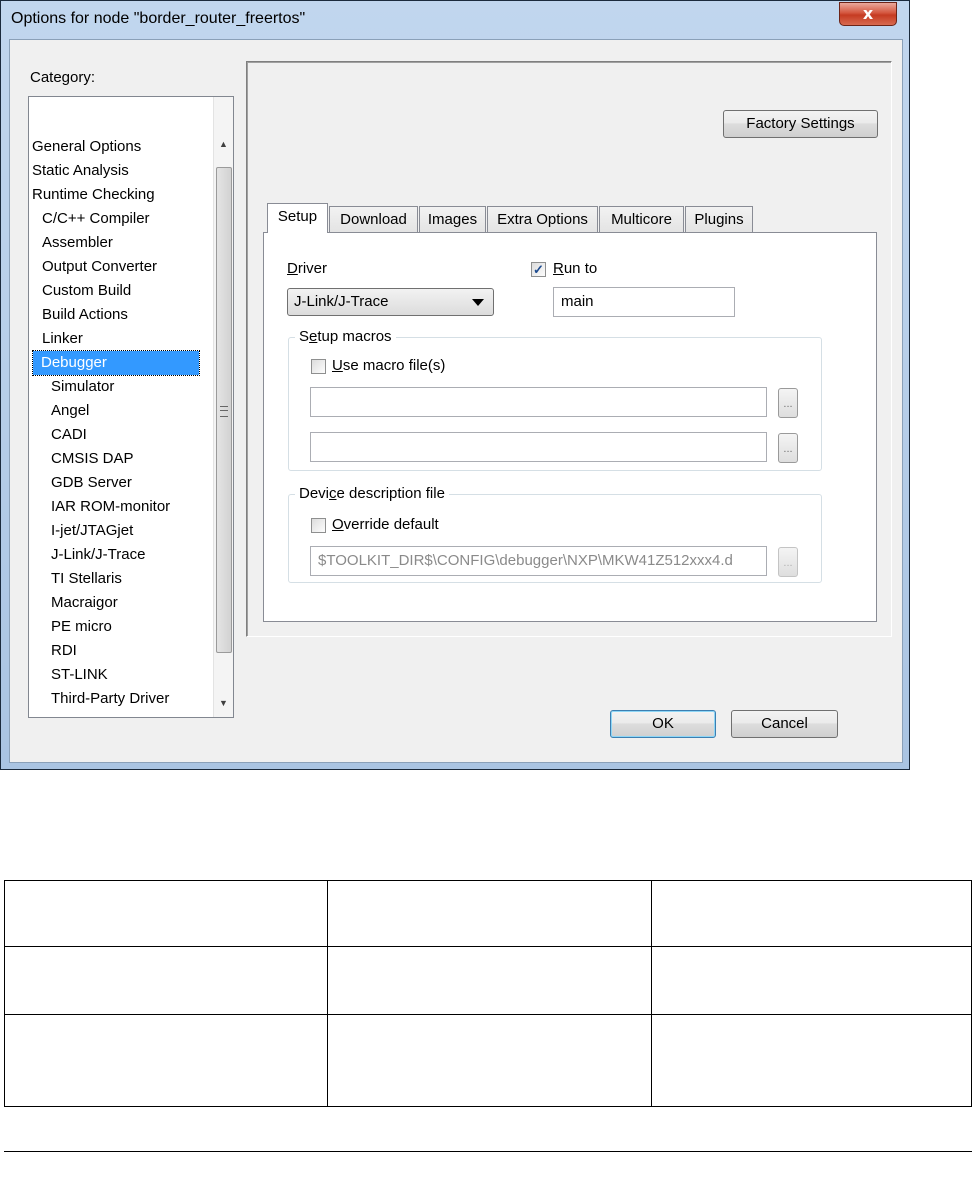 The width and height of the screenshot is (976, 1181). Describe the element at coordinates (77, 243) in the screenshot. I see `category-item: Assembler` at that location.